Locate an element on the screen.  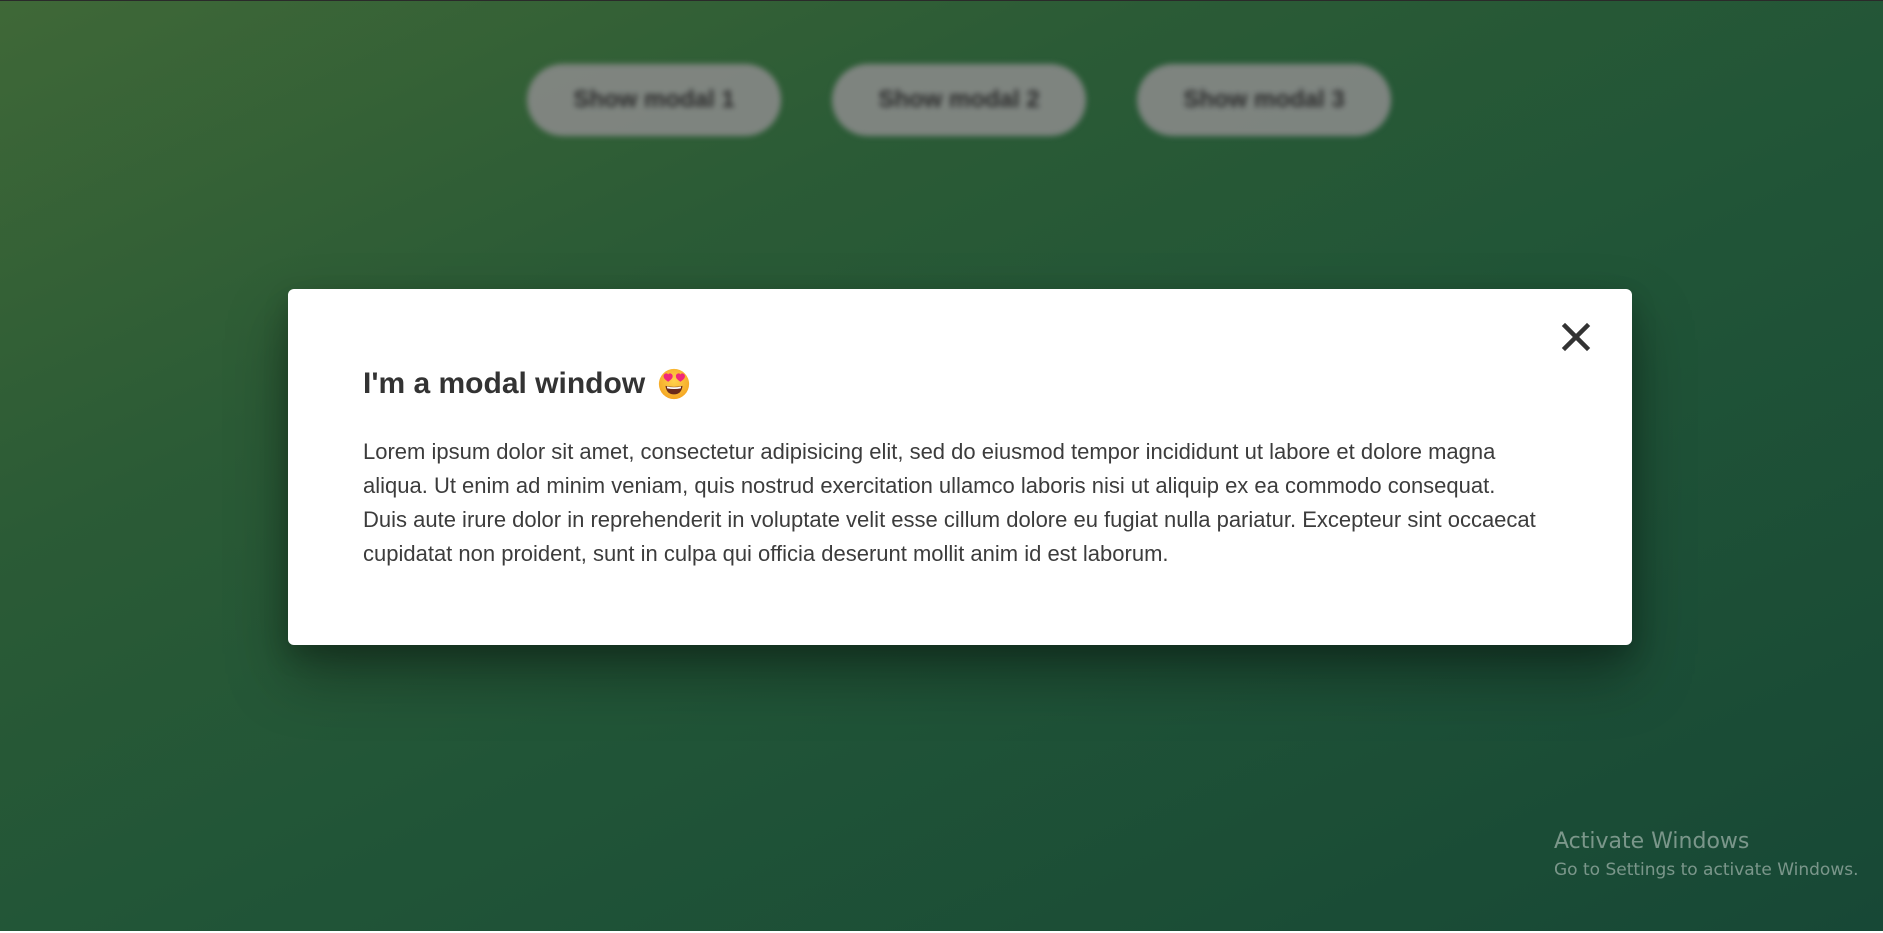
modal-title: I'm a modal window is located at coordinates (527, 384).